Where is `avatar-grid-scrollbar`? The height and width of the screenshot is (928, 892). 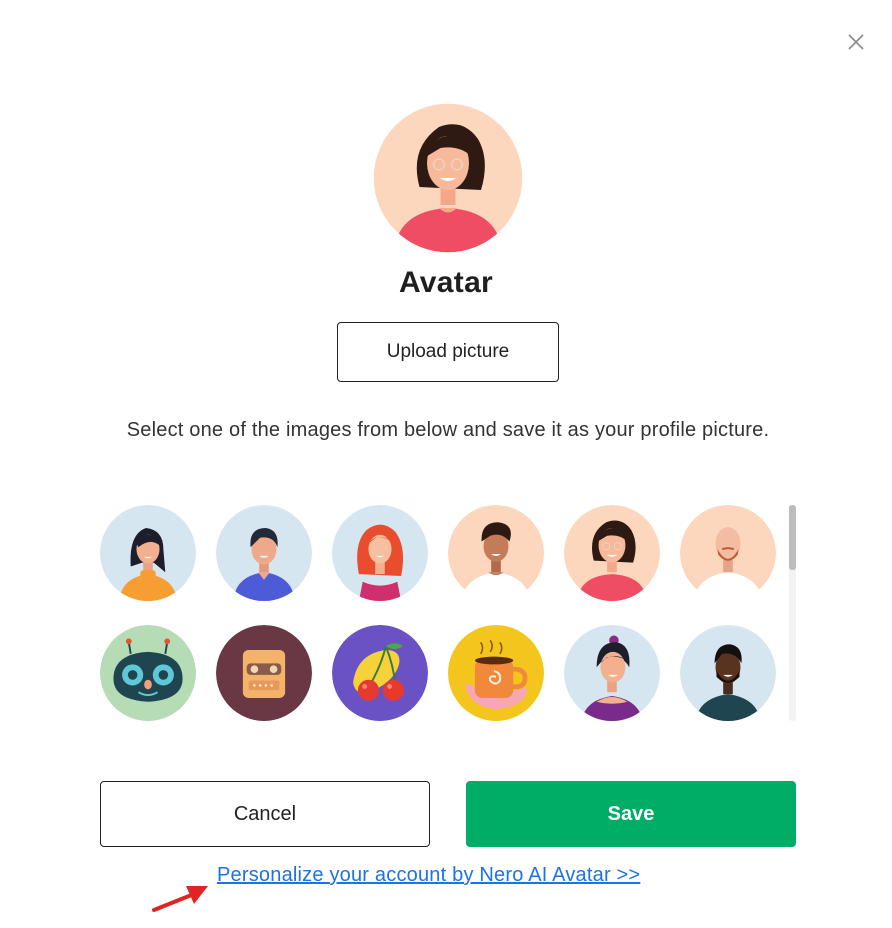
avatar-grid-scrollbar is located at coordinates (792, 537).